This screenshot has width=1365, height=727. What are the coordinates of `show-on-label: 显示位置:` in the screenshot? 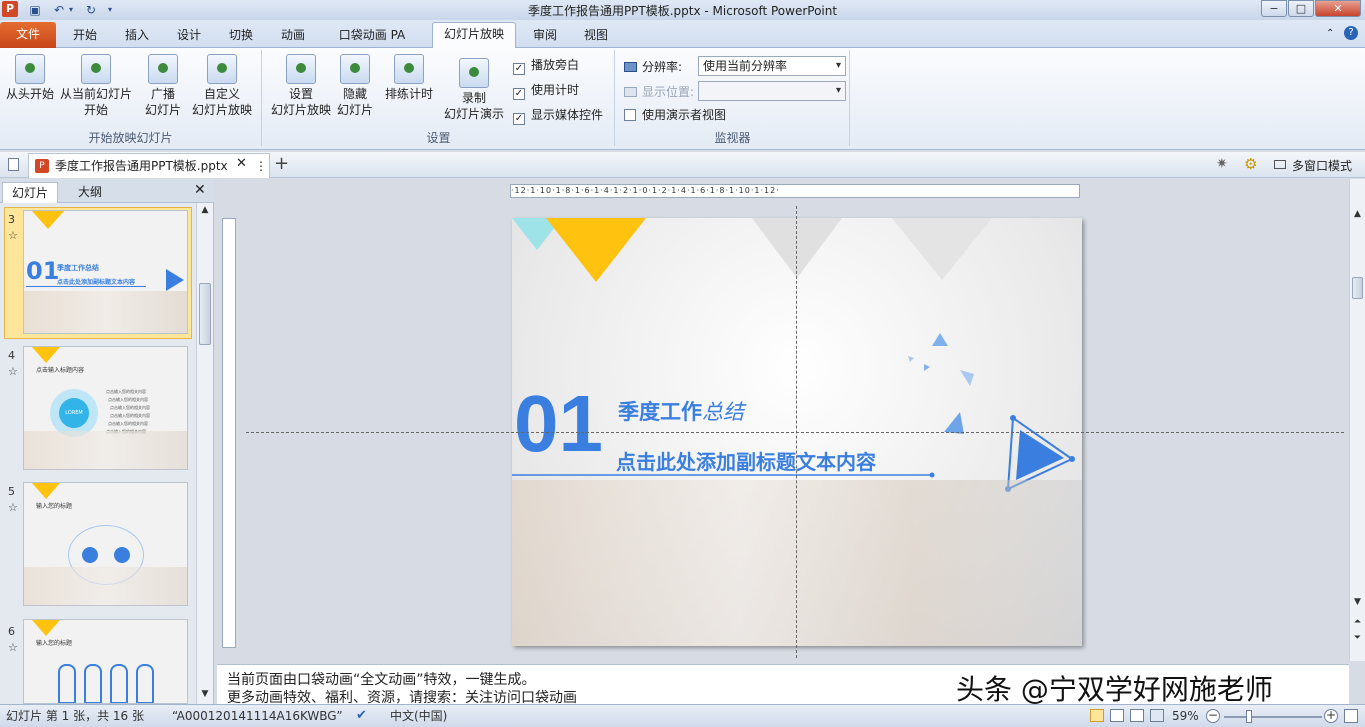 It's located at (668, 92).